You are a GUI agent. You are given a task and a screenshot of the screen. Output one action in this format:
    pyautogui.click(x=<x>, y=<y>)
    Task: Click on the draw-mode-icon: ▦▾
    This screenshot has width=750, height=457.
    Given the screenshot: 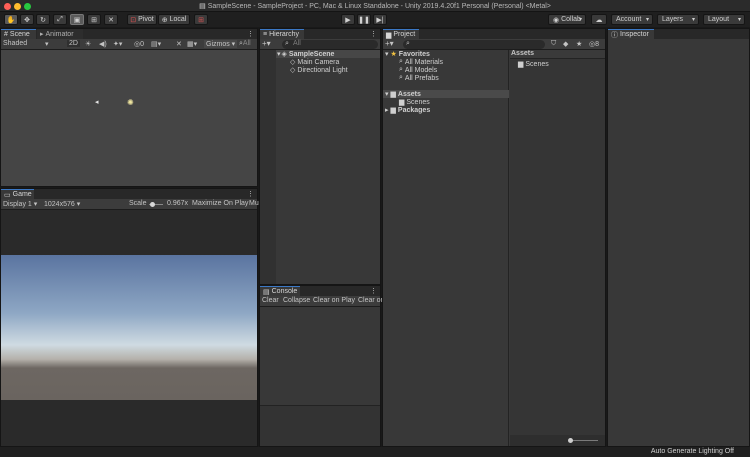 What is the action you would take?
    pyautogui.click(x=192, y=44)
    